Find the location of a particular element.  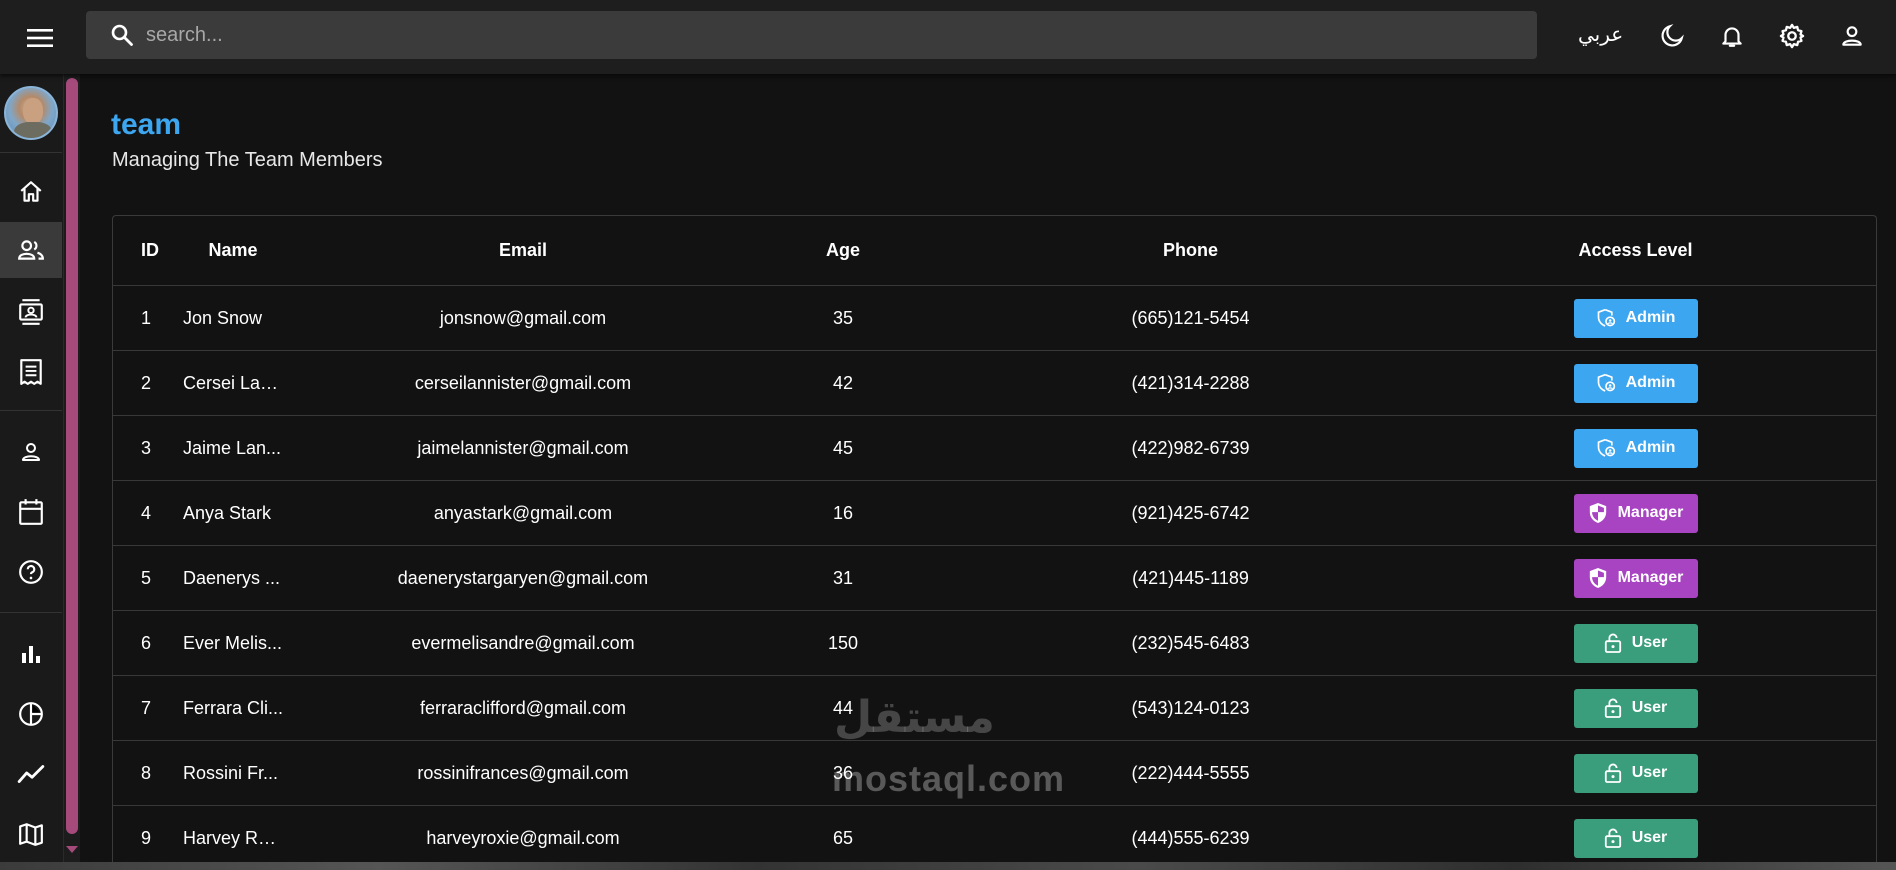

settings-icon is located at coordinates (1792, 36).